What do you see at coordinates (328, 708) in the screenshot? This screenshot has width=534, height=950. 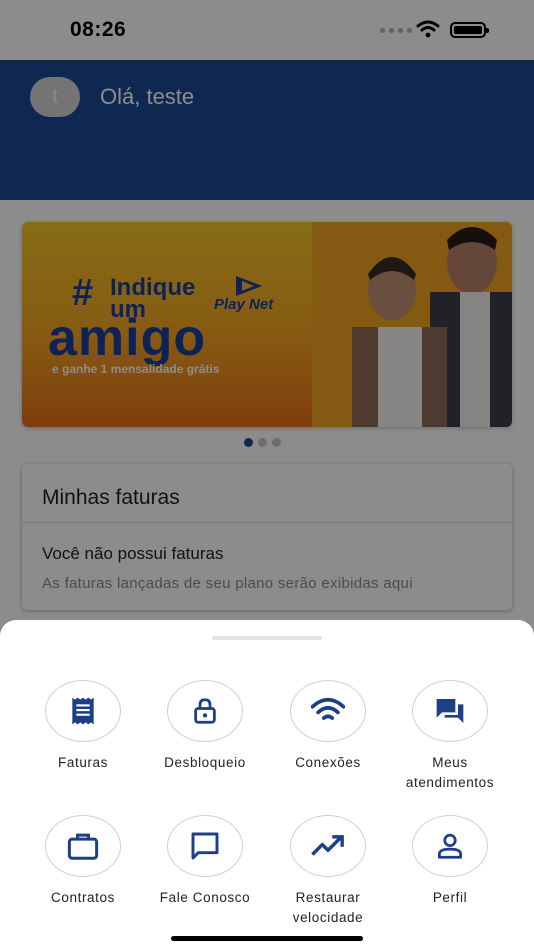 I see `wifi-icon` at bounding box center [328, 708].